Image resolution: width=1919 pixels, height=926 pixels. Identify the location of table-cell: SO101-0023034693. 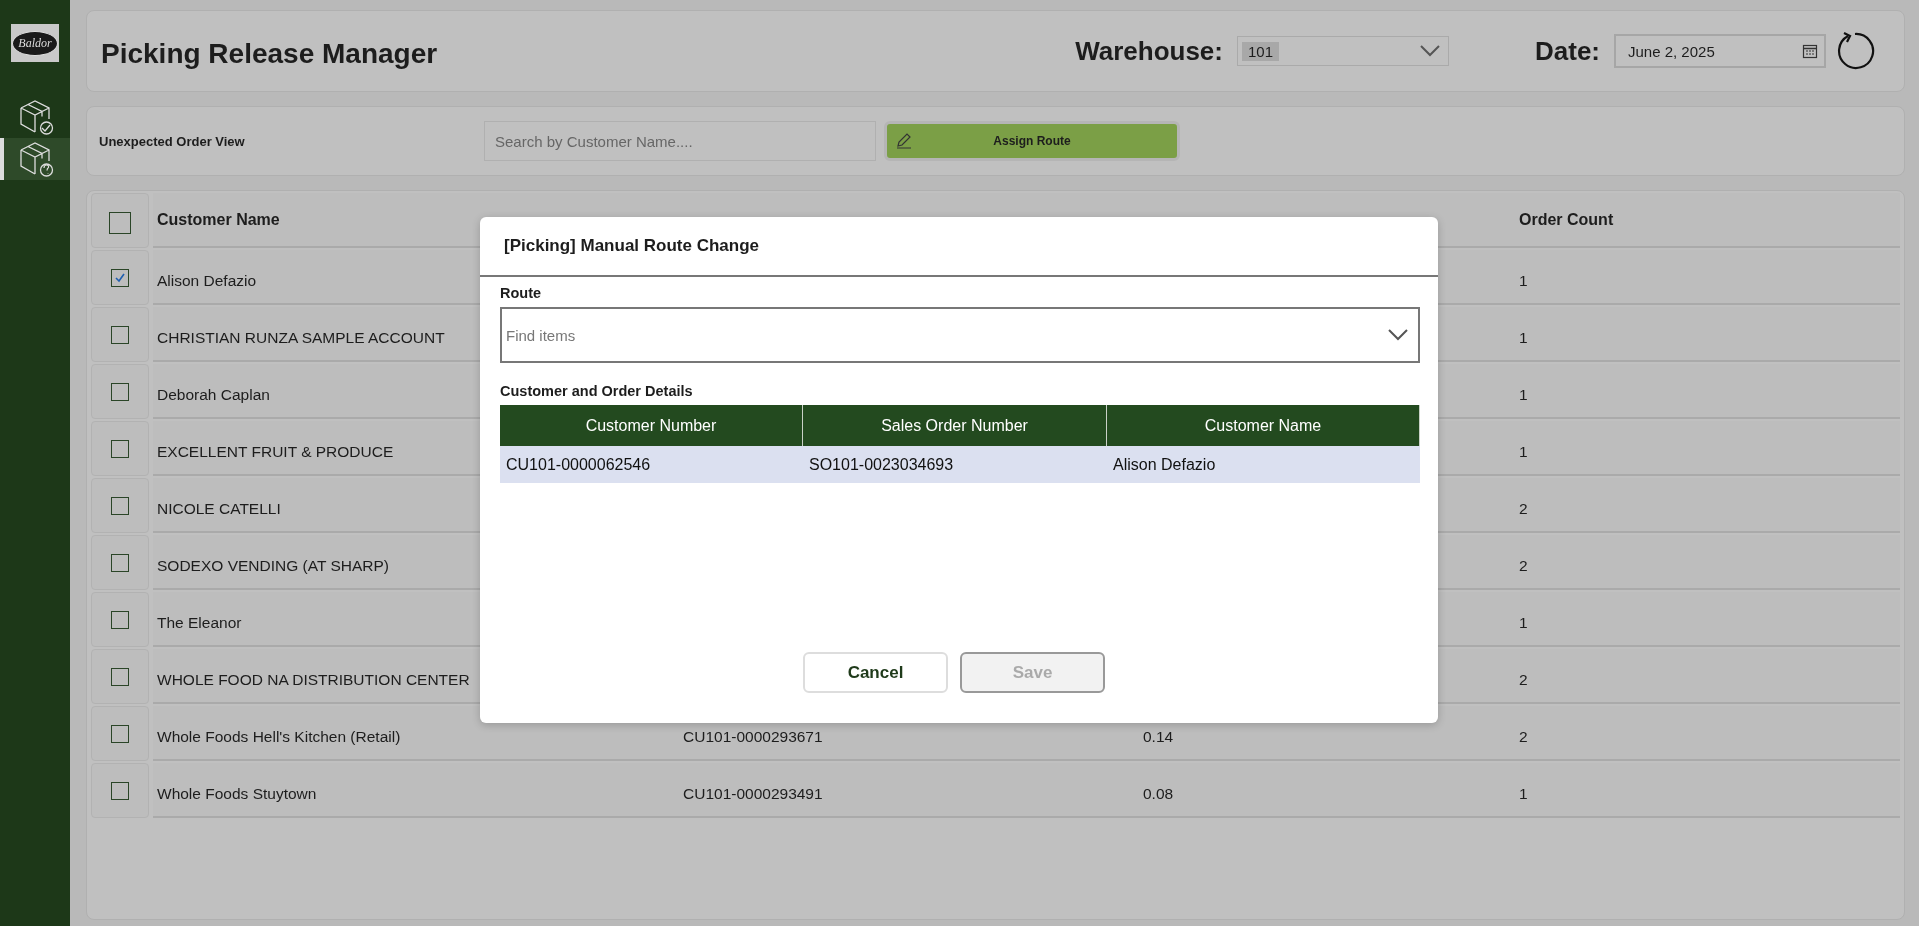
(955, 464).